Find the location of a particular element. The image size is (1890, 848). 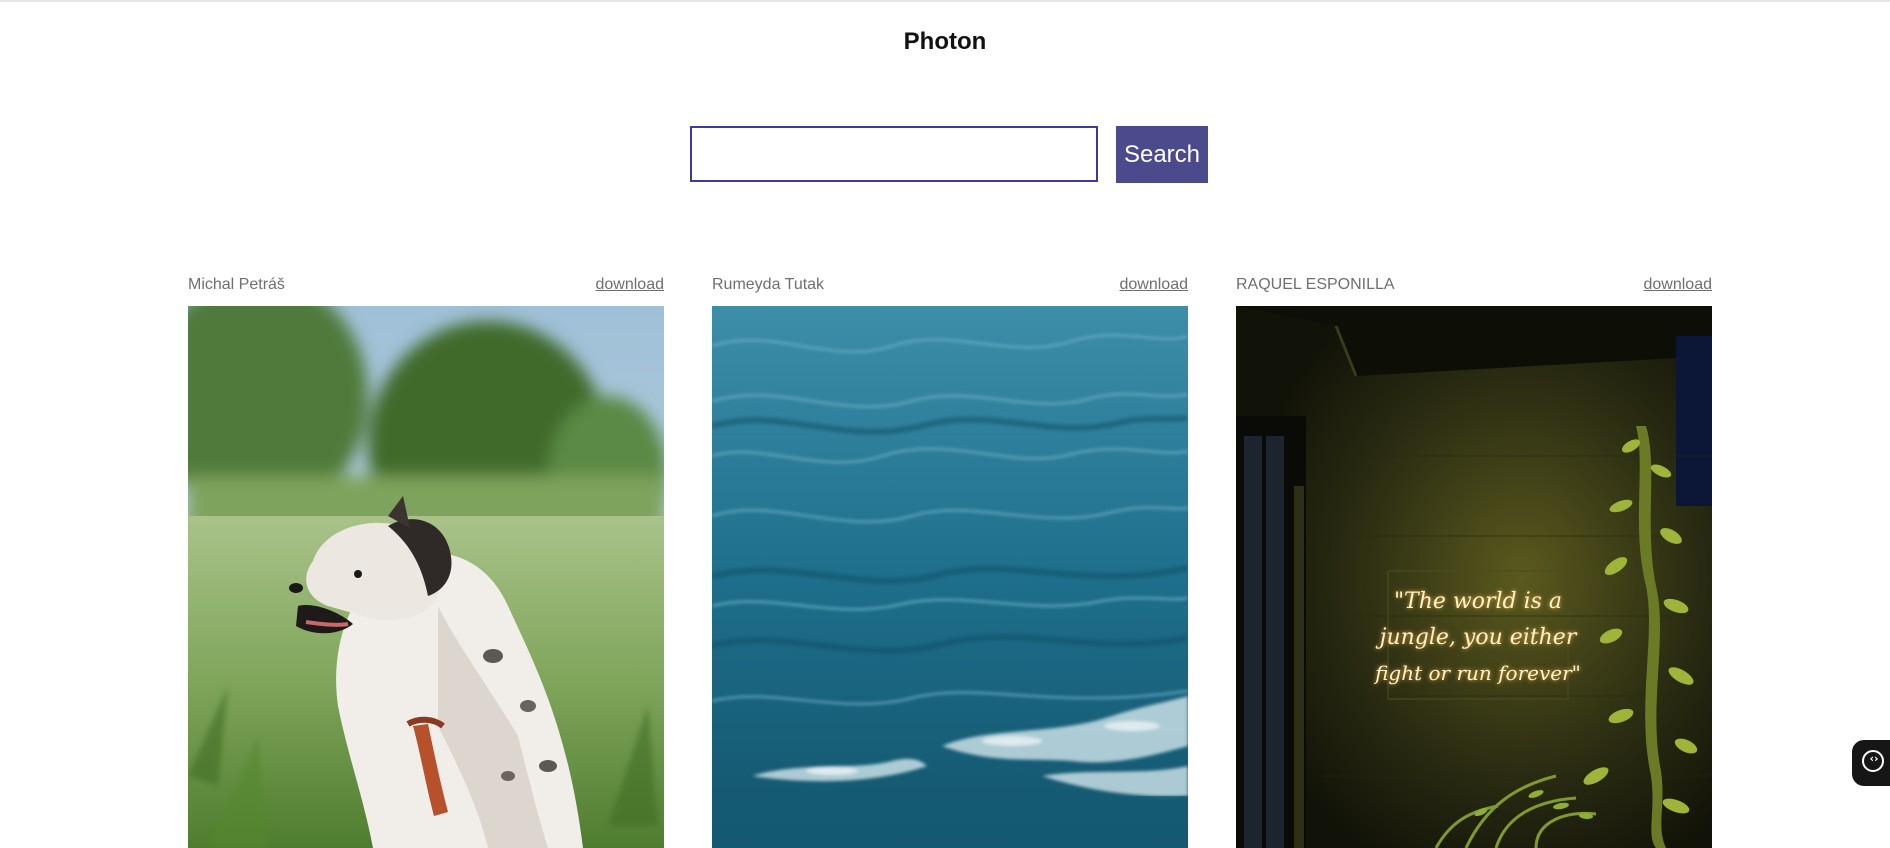

neon-line-1: "The world is a is located at coordinates (1478, 601).